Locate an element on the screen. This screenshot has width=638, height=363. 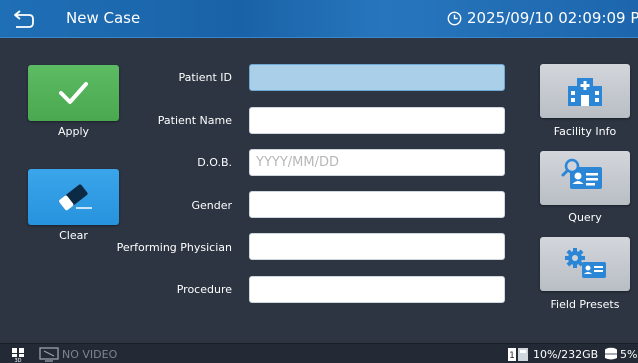
datetime-display: 2025/09/10 02:09:09 PM is located at coordinates (552, 18).